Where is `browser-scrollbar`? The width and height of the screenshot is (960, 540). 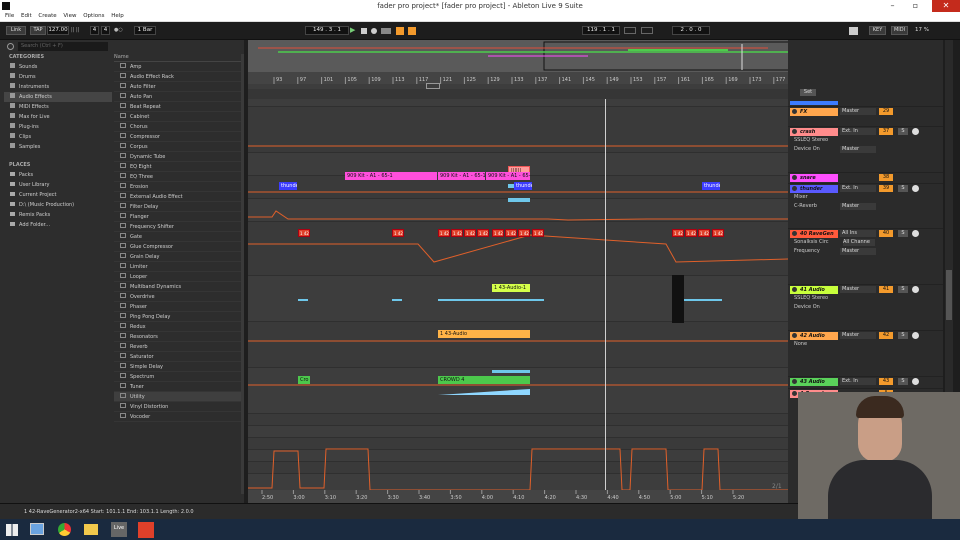 browser-scrollbar is located at coordinates (242, 274).